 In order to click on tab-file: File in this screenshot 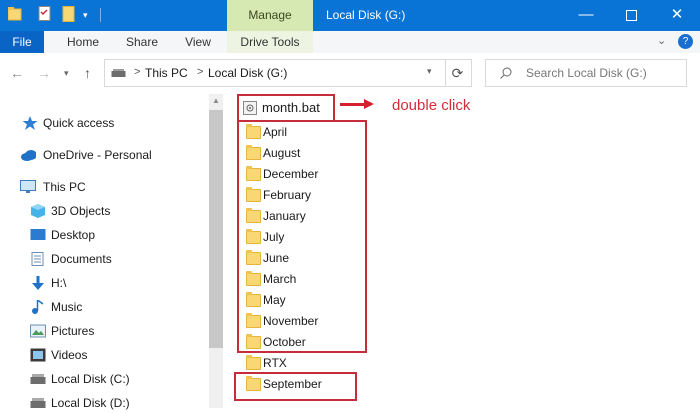, I will do `click(22, 42)`.